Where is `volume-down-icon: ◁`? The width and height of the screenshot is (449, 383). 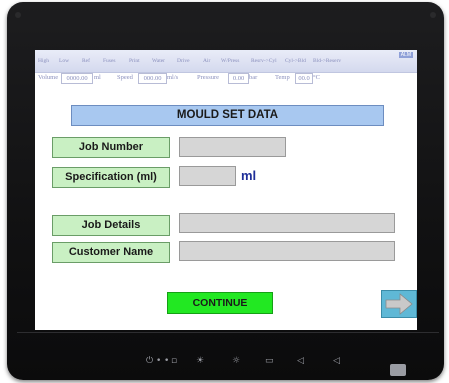
volume-down-icon: ◁ is located at coordinates (336, 361).